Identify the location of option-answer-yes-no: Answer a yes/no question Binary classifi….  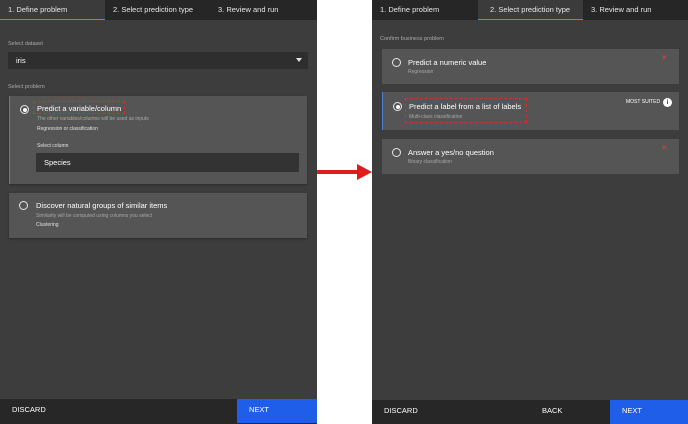
(530, 156).